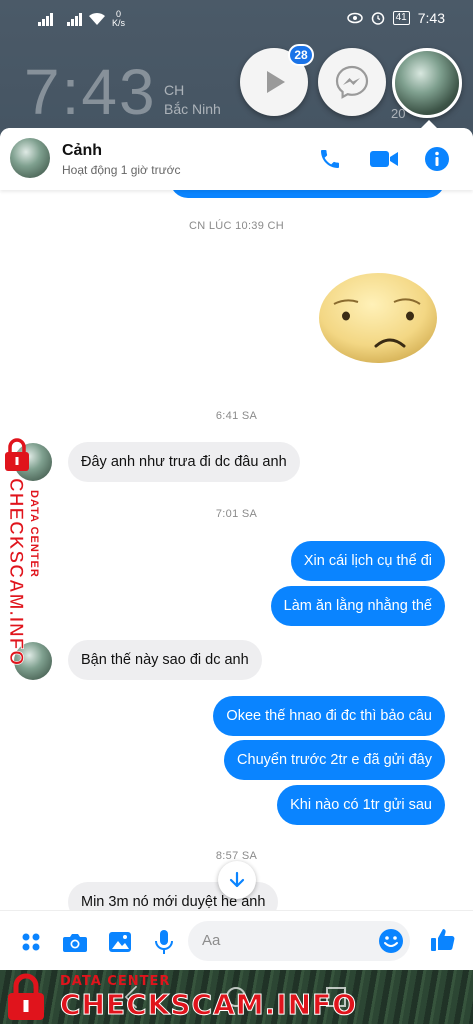  I want to click on gallery-button, so click(120, 942).